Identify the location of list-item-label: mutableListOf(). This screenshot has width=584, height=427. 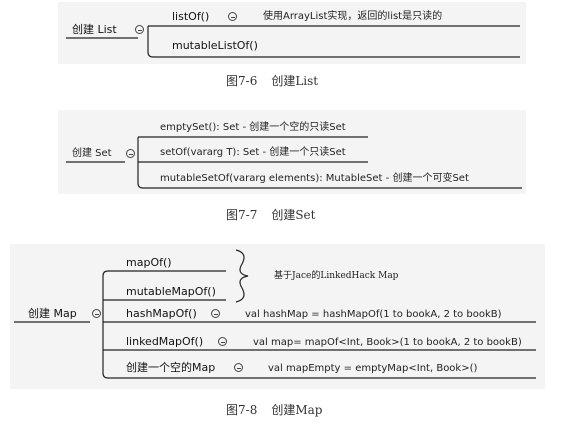
(215, 45).